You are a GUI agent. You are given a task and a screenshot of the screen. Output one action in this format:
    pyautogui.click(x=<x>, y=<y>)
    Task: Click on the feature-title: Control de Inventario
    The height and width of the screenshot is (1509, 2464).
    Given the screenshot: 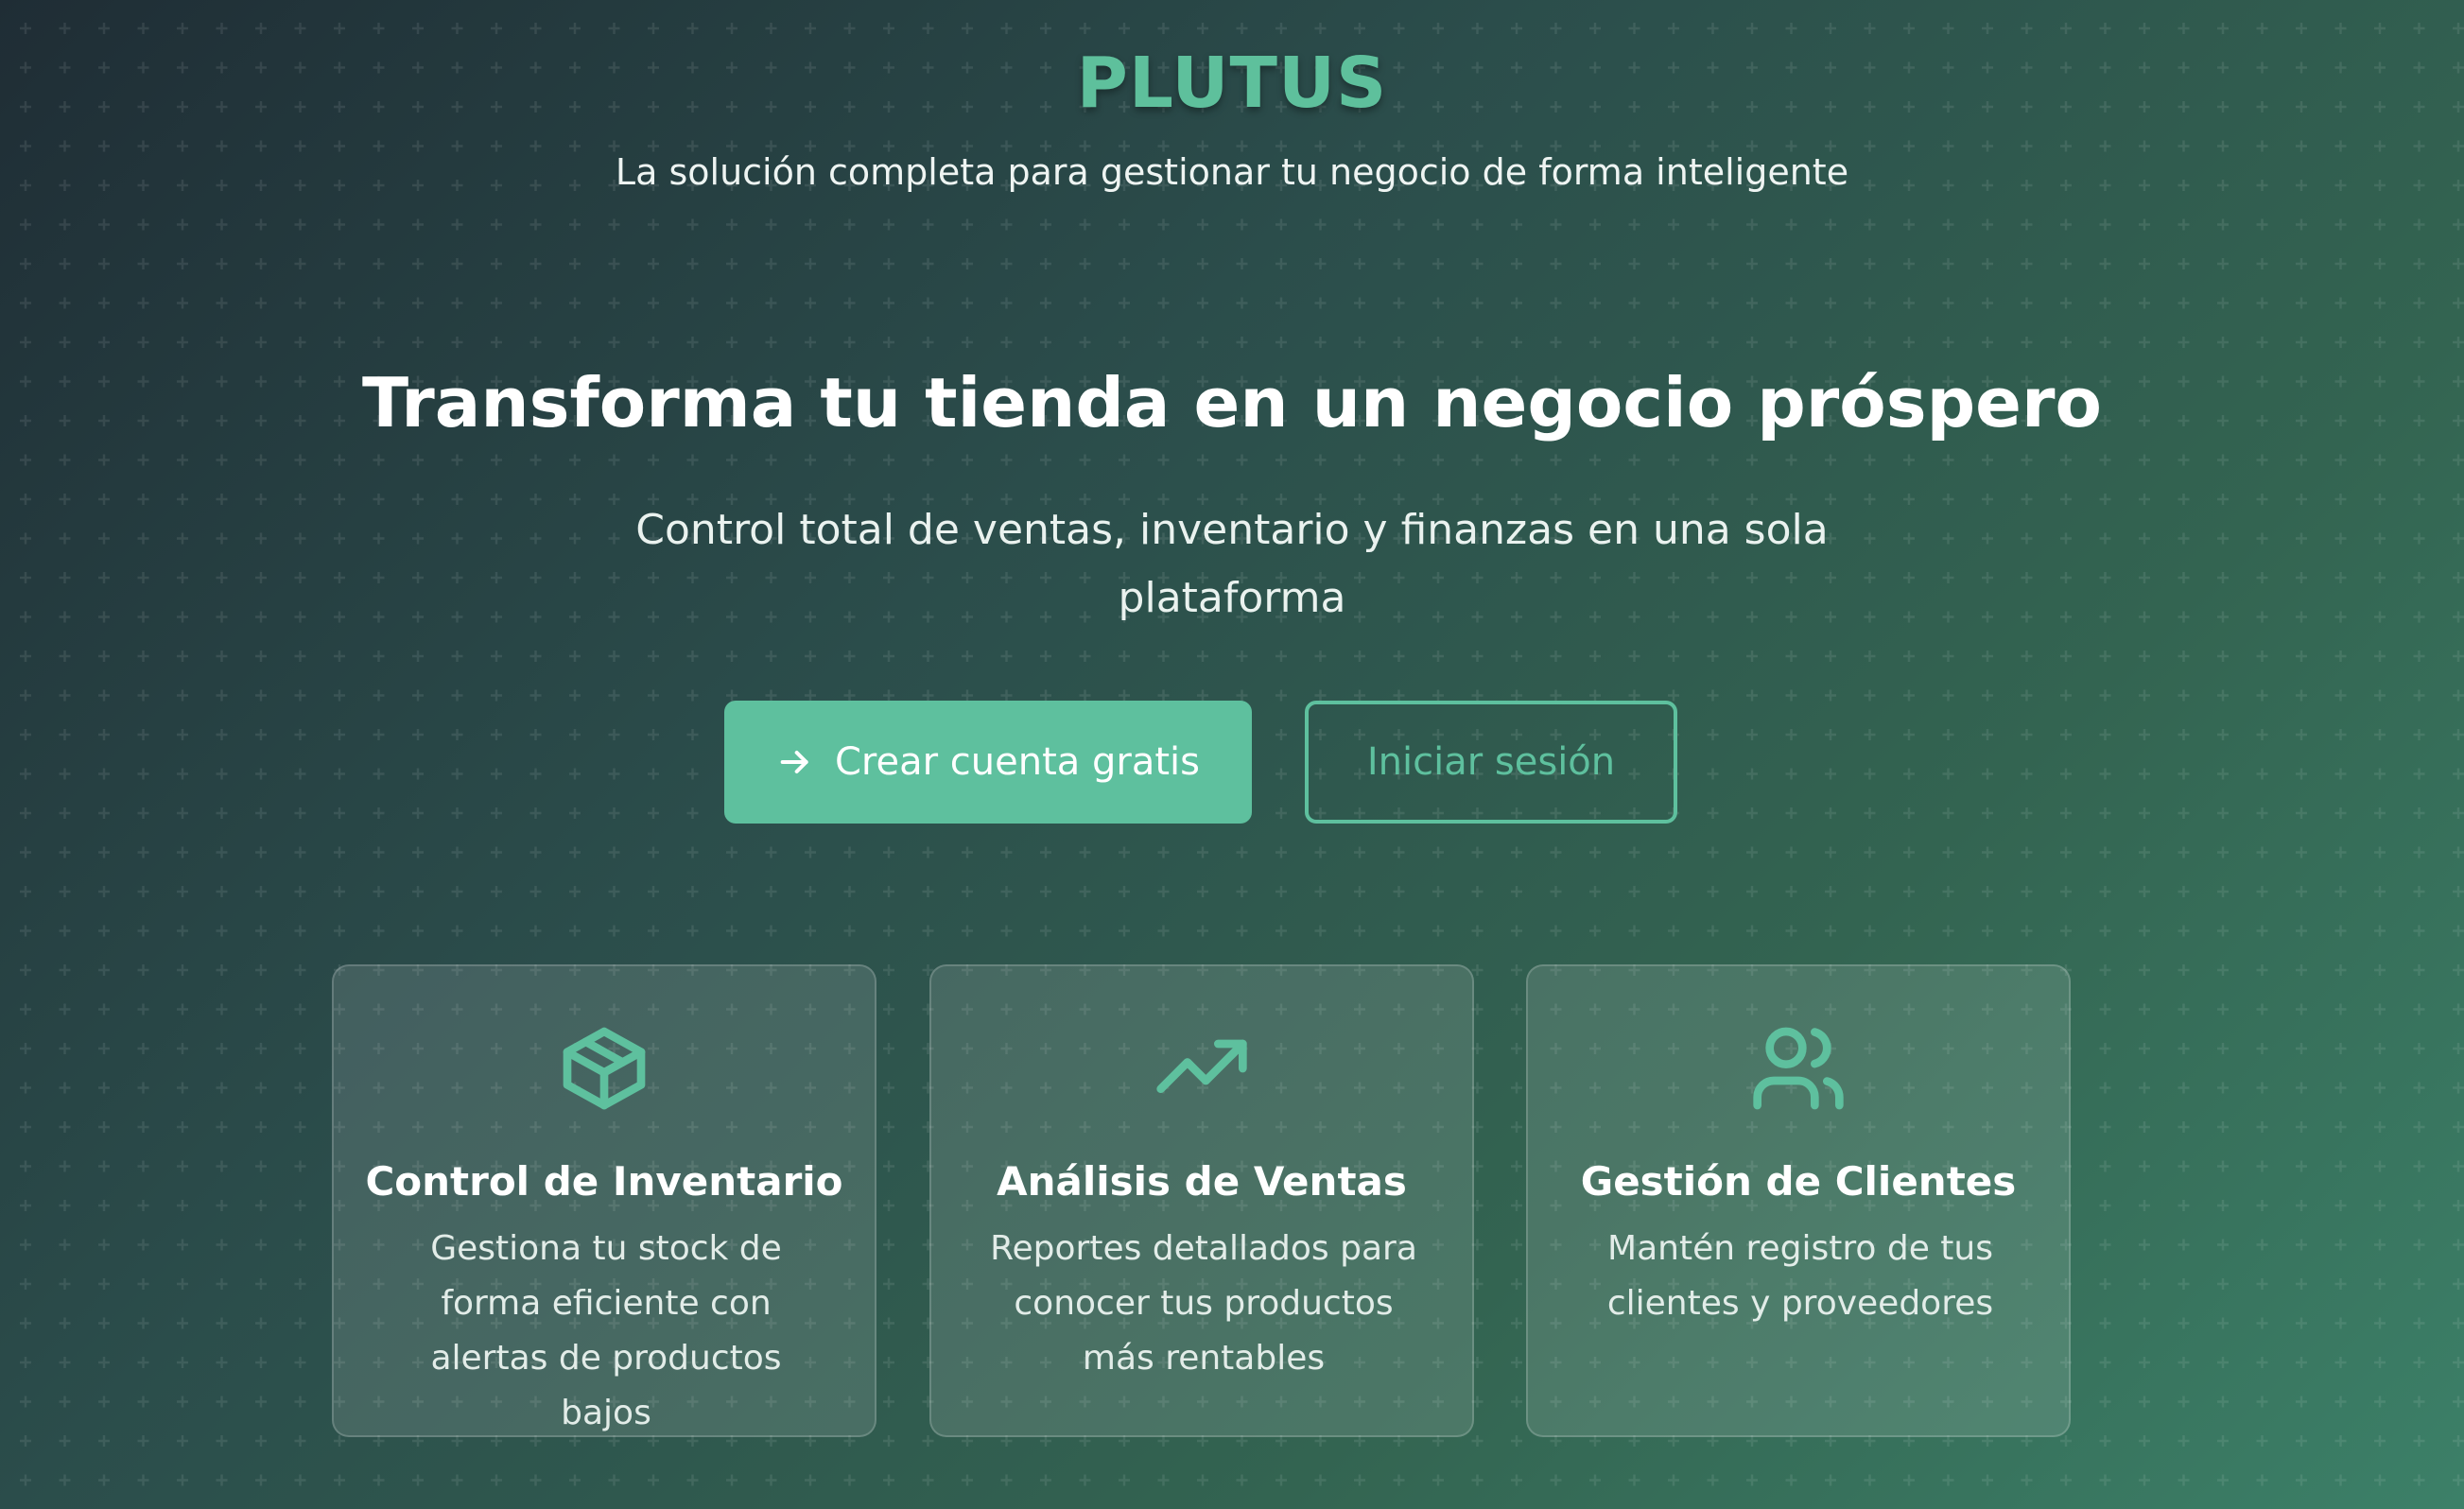 What is the action you would take?
    pyautogui.click(x=604, y=1181)
    